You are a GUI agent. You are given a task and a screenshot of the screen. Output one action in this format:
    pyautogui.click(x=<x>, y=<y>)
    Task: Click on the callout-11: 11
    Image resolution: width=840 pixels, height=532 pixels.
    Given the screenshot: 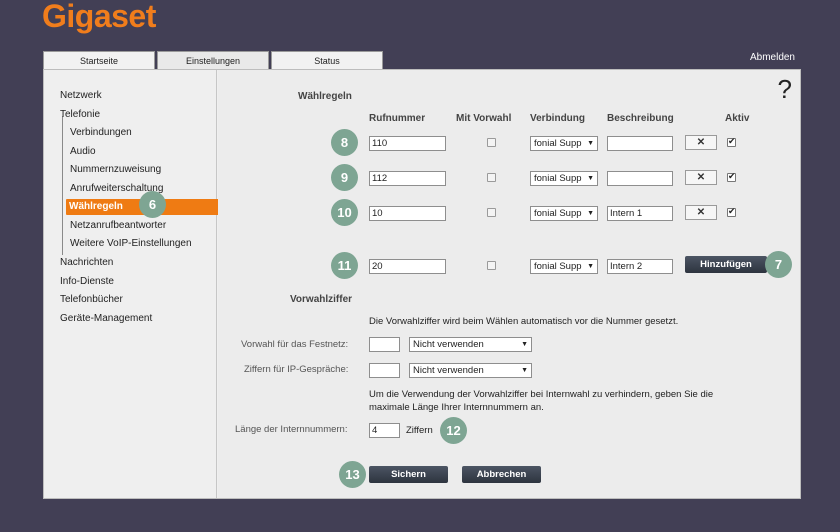 What is the action you would take?
    pyautogui.click(x=344, y=265)
    